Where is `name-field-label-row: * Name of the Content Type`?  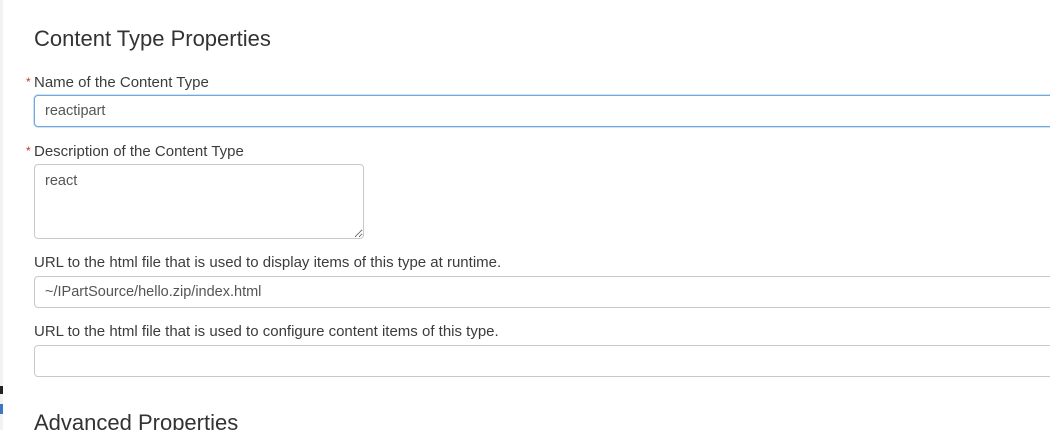
name-field-label-row: * Name of the Content Type is located at coordinates (117, 82).